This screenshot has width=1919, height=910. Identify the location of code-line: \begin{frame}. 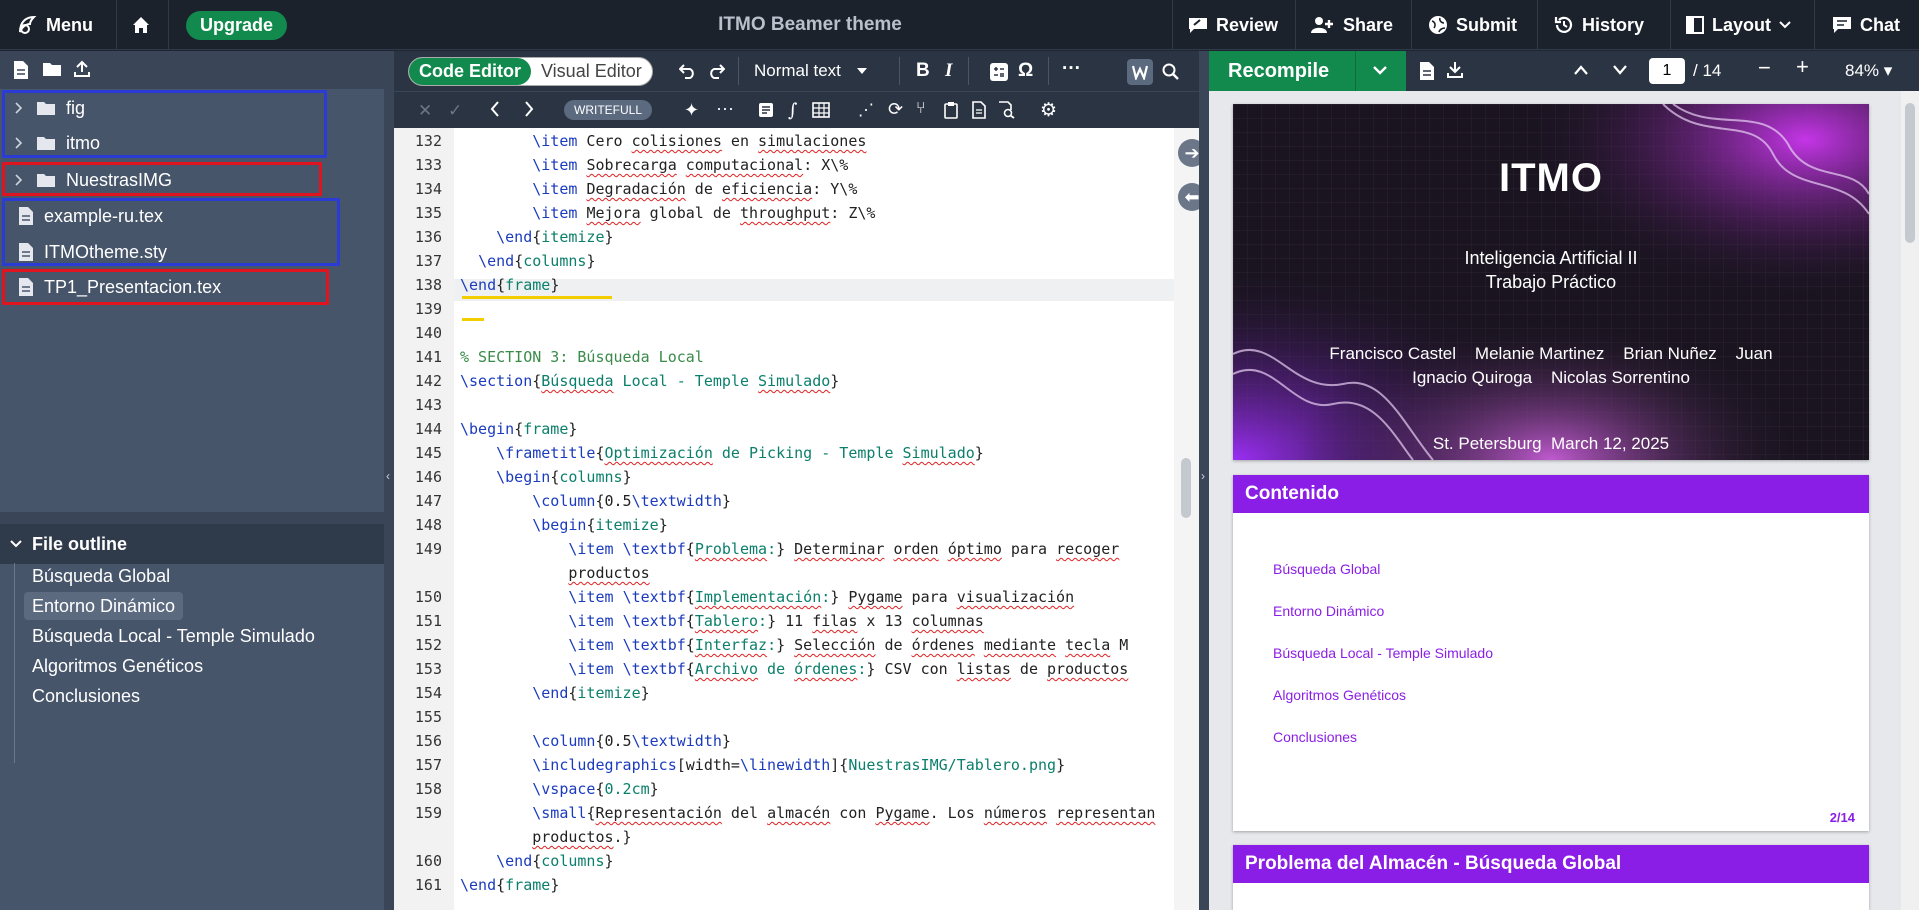
(518, 429).